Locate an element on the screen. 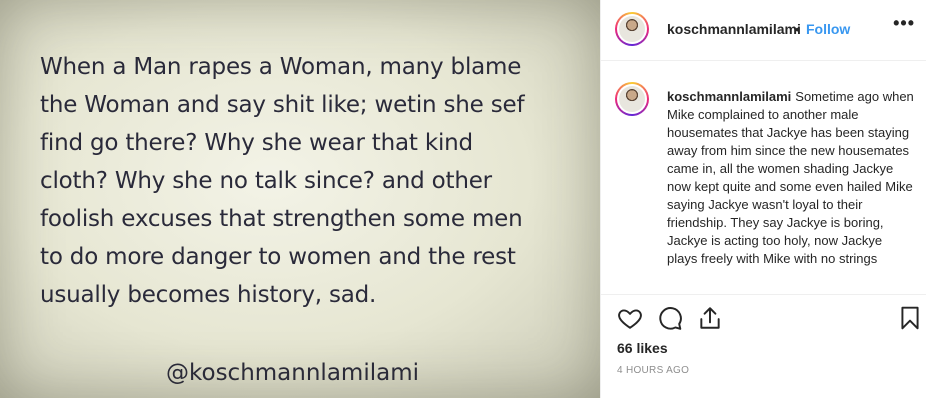 This screenshot has width=926, height=398. caption-username: koschmannlamilami is located at coordinates (729, 96).